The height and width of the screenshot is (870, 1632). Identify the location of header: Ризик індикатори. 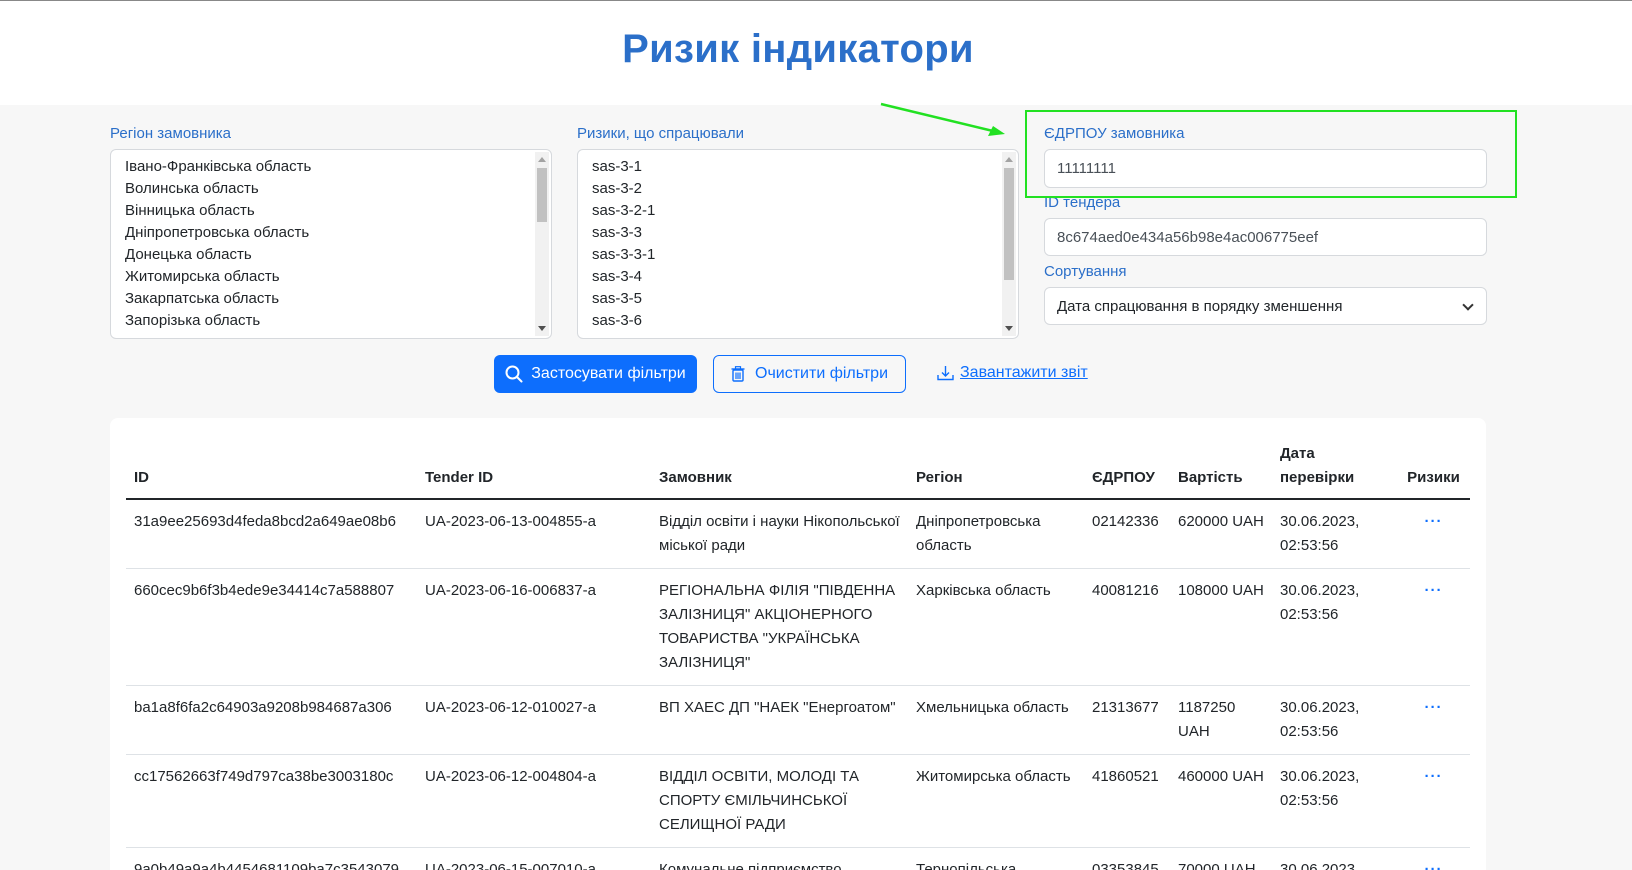
(816, 53).